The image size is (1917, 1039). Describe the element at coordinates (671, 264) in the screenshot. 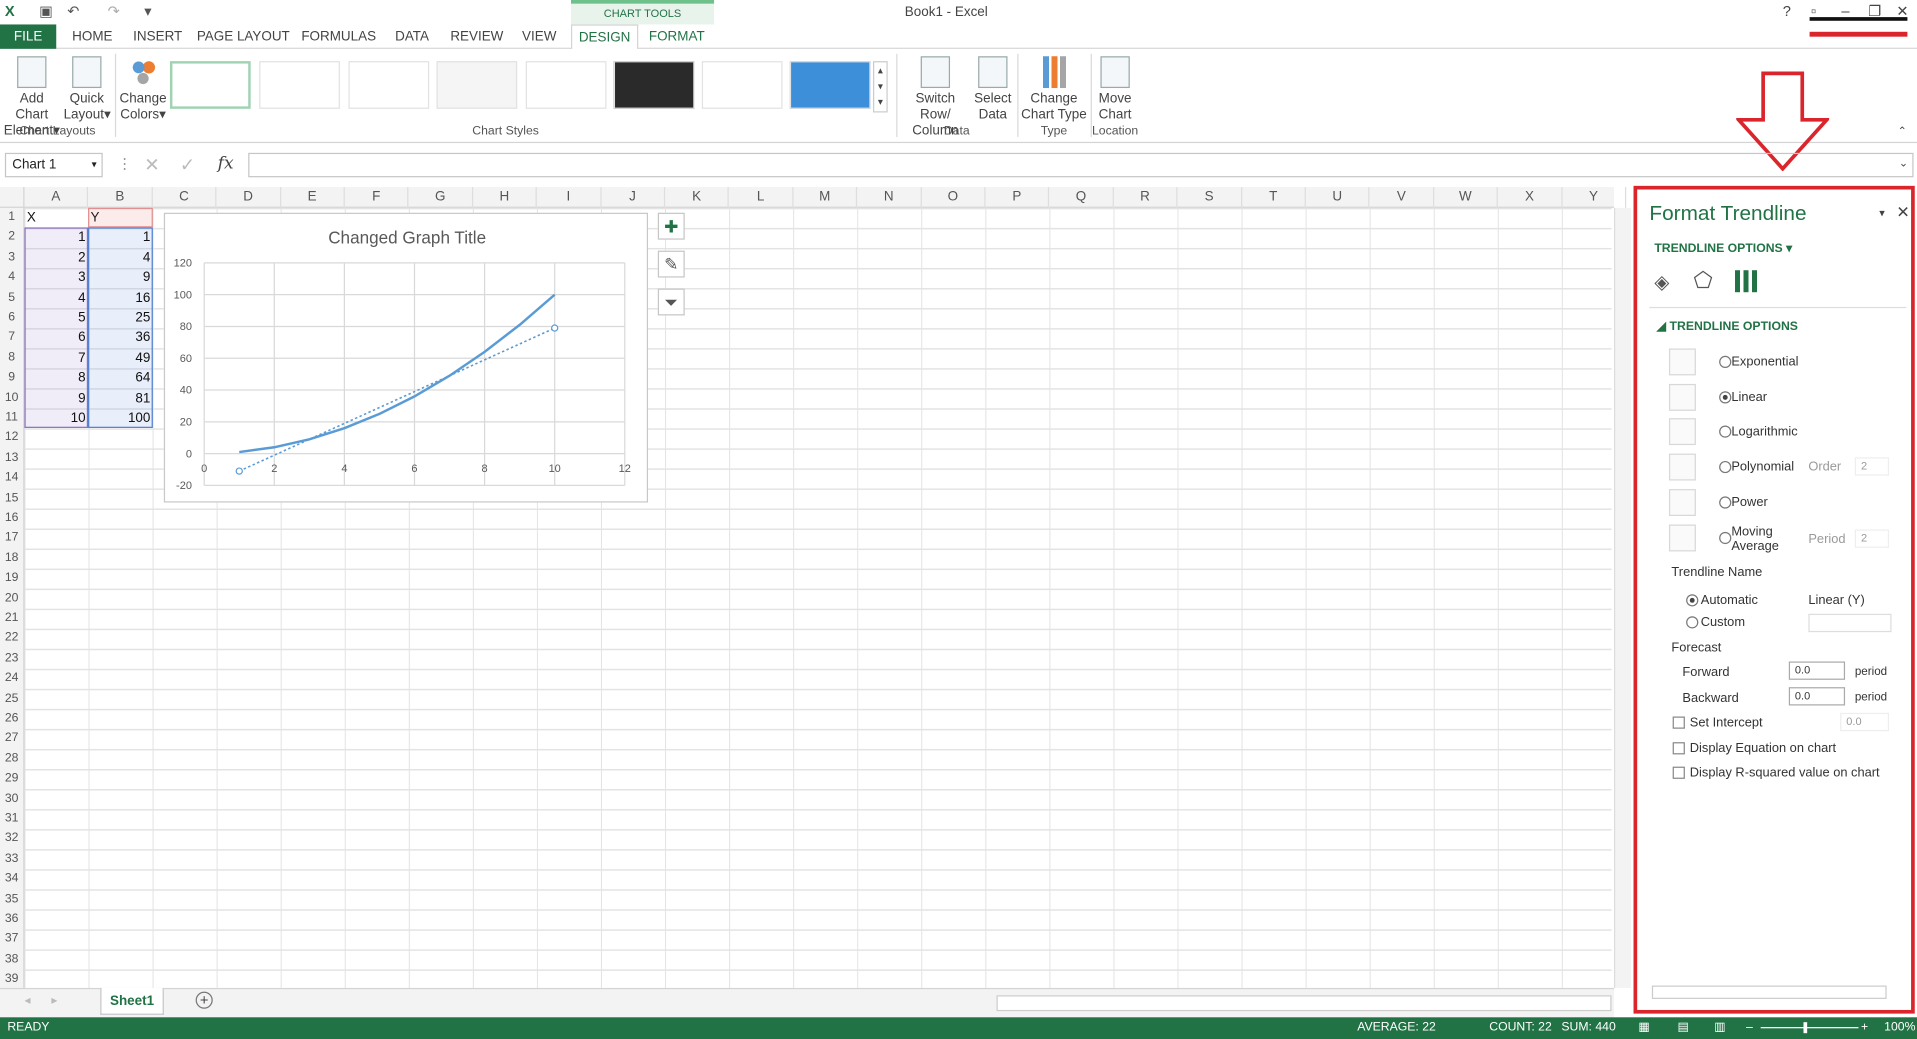

I see `chart-styles-brush-button: ✎` at that location.